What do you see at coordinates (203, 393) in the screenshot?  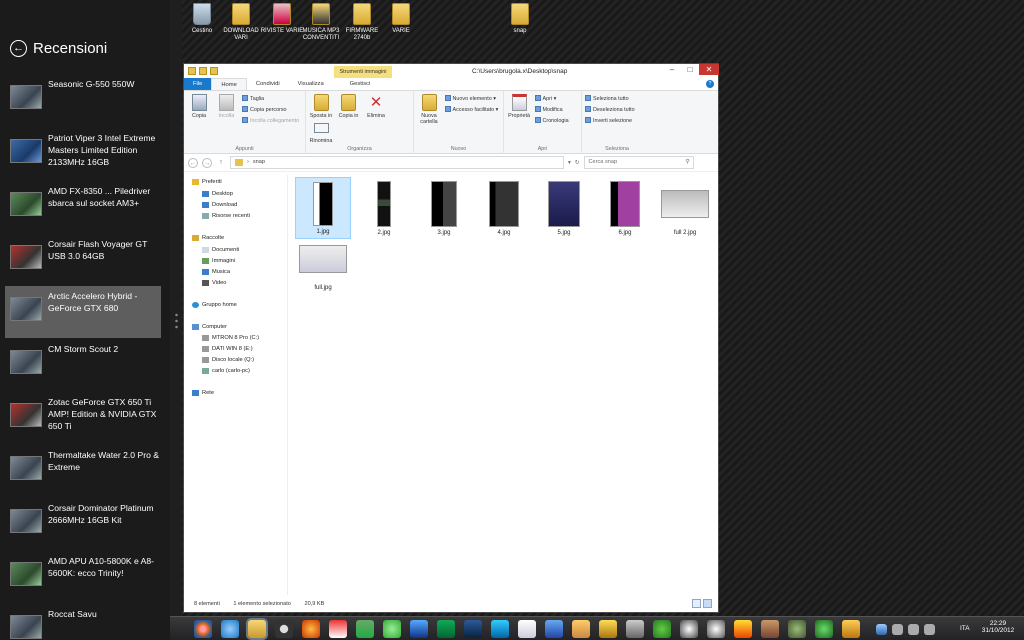 I see `nav-rete: Rete` at bounding box center [203, 393].